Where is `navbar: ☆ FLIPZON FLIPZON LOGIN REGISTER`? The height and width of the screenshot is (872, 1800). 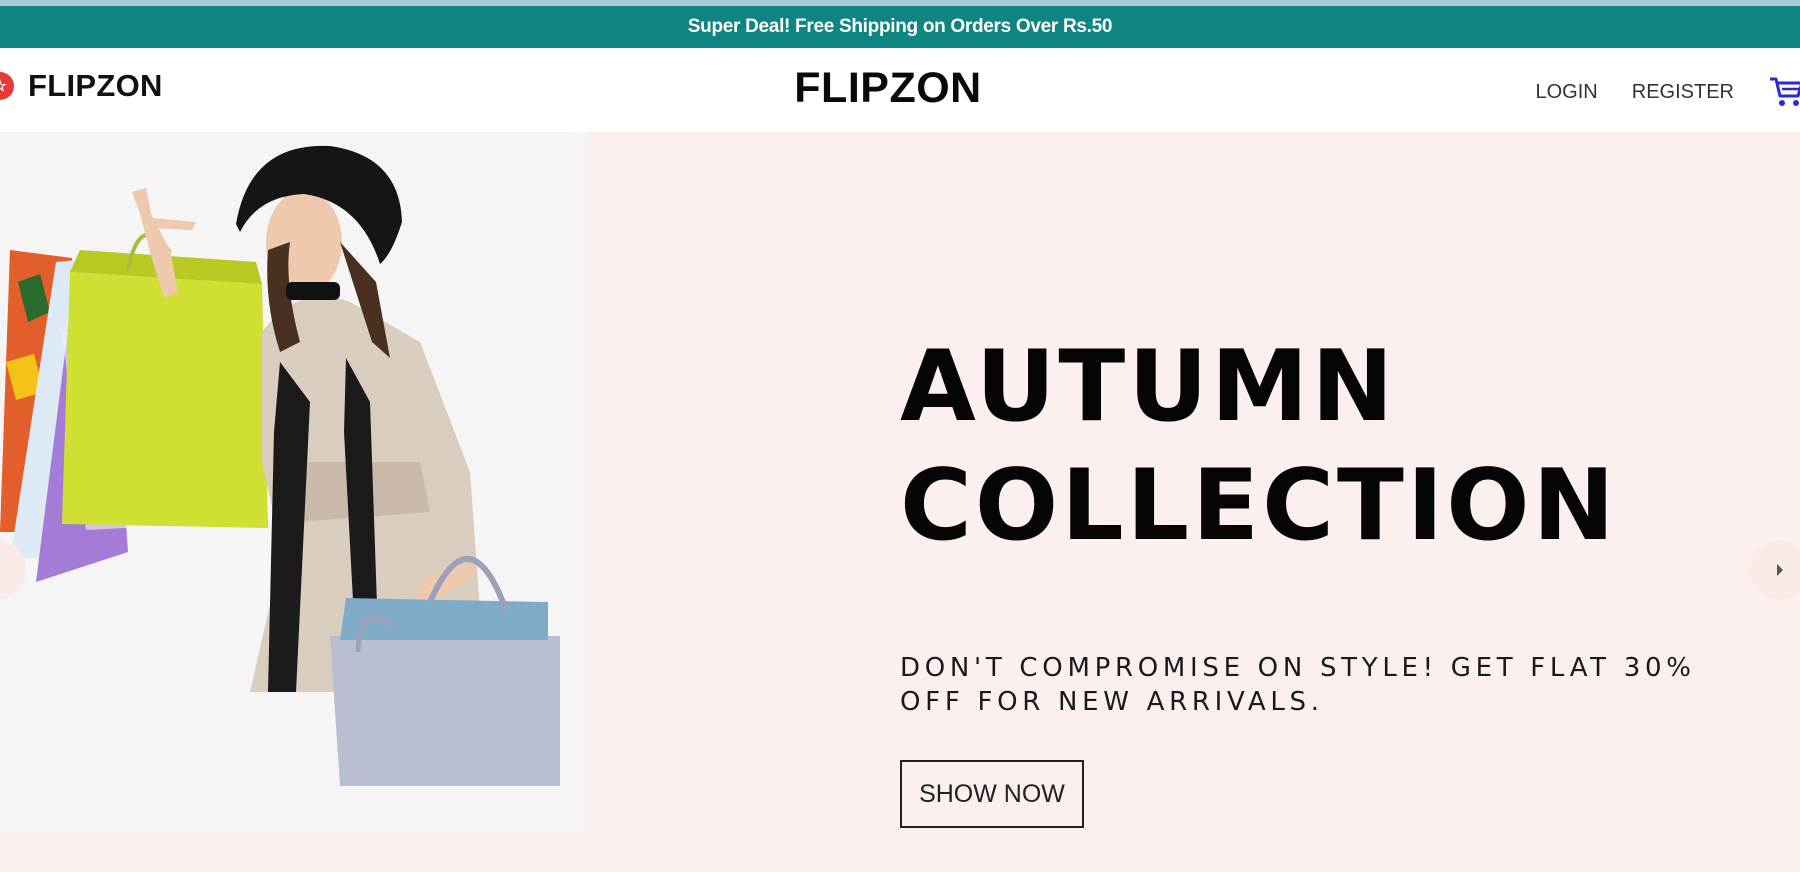
navbar: ☆ FLIPZON FLIPZON LOGIN REGISTER is located at coordinates (900, 90).